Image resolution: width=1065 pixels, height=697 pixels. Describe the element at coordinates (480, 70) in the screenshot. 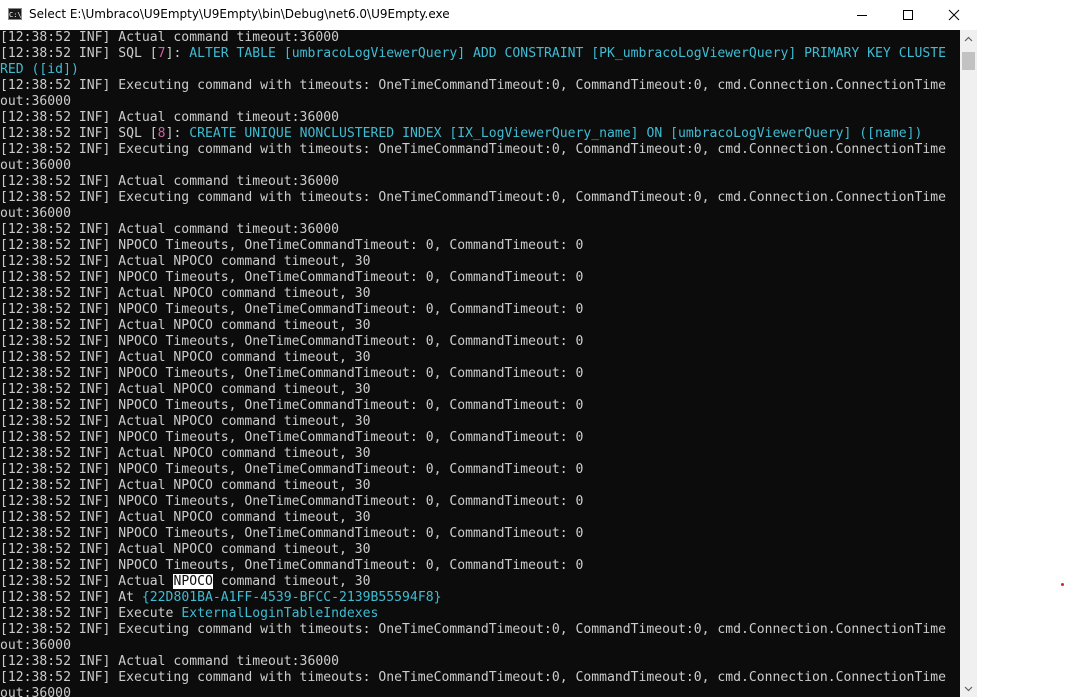

I see `console-line: RED ([id])` at that location.